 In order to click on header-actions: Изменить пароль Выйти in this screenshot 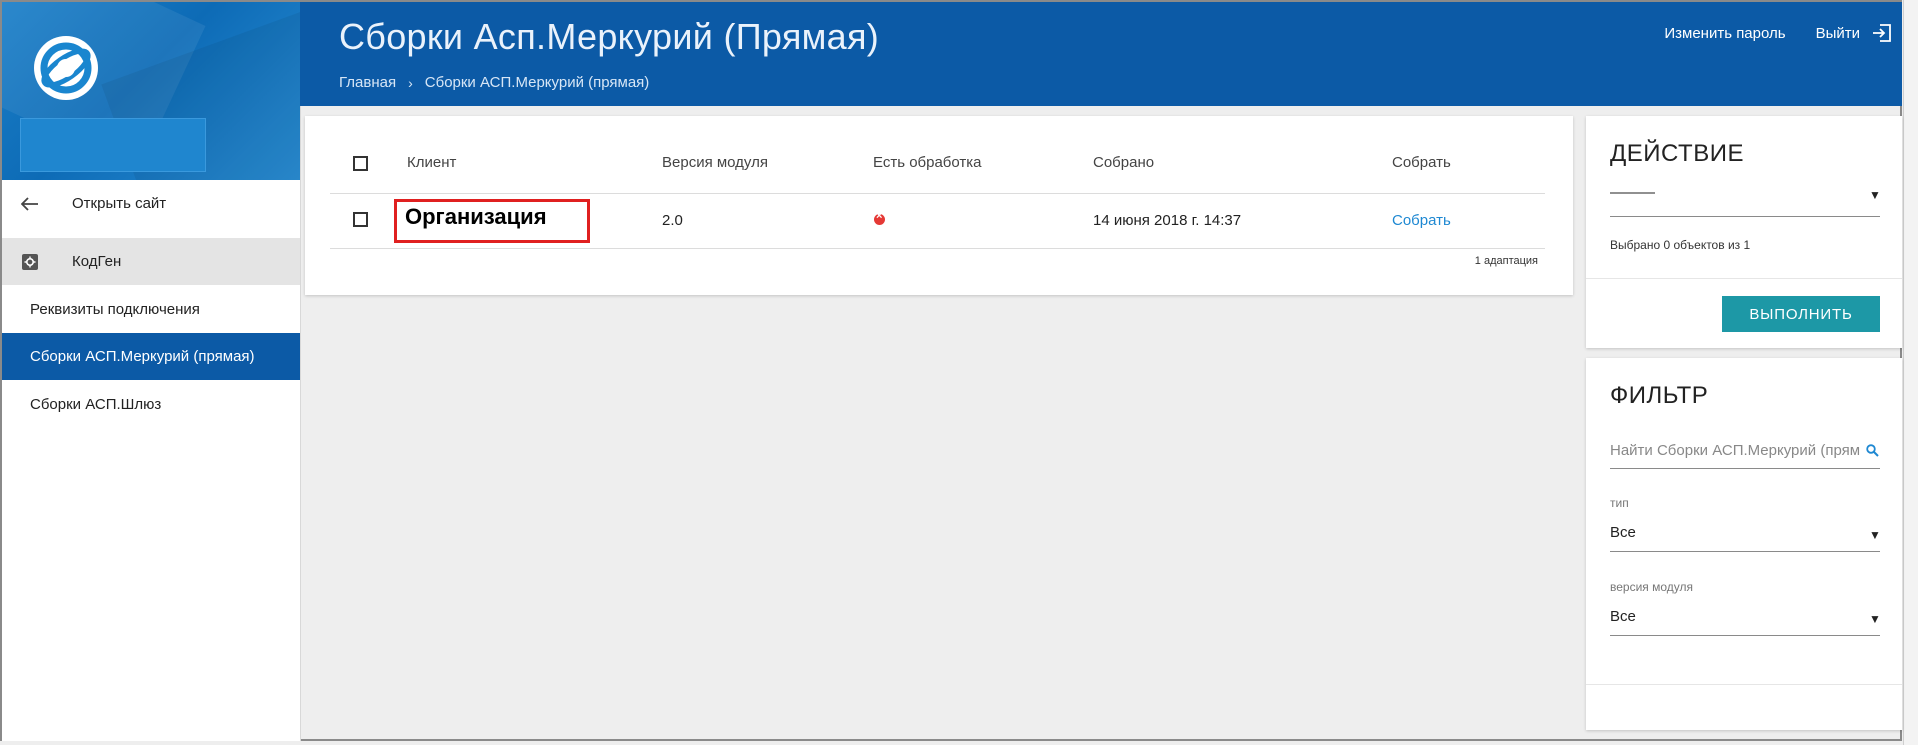, I will do `click(1763, 33)`.